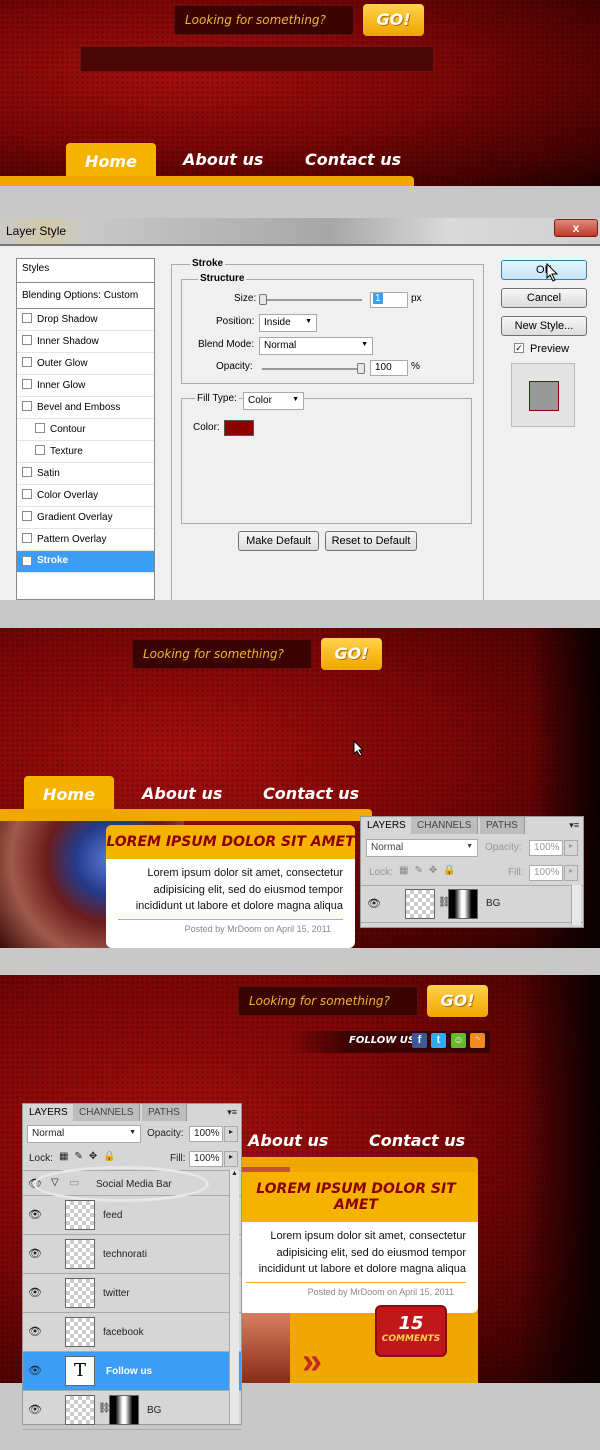 The image size is (600, 1450). What do you see at coordinates (85, 452) in the screenshot?
I see `style-texture: Texture` at bounding box center [85, 452].